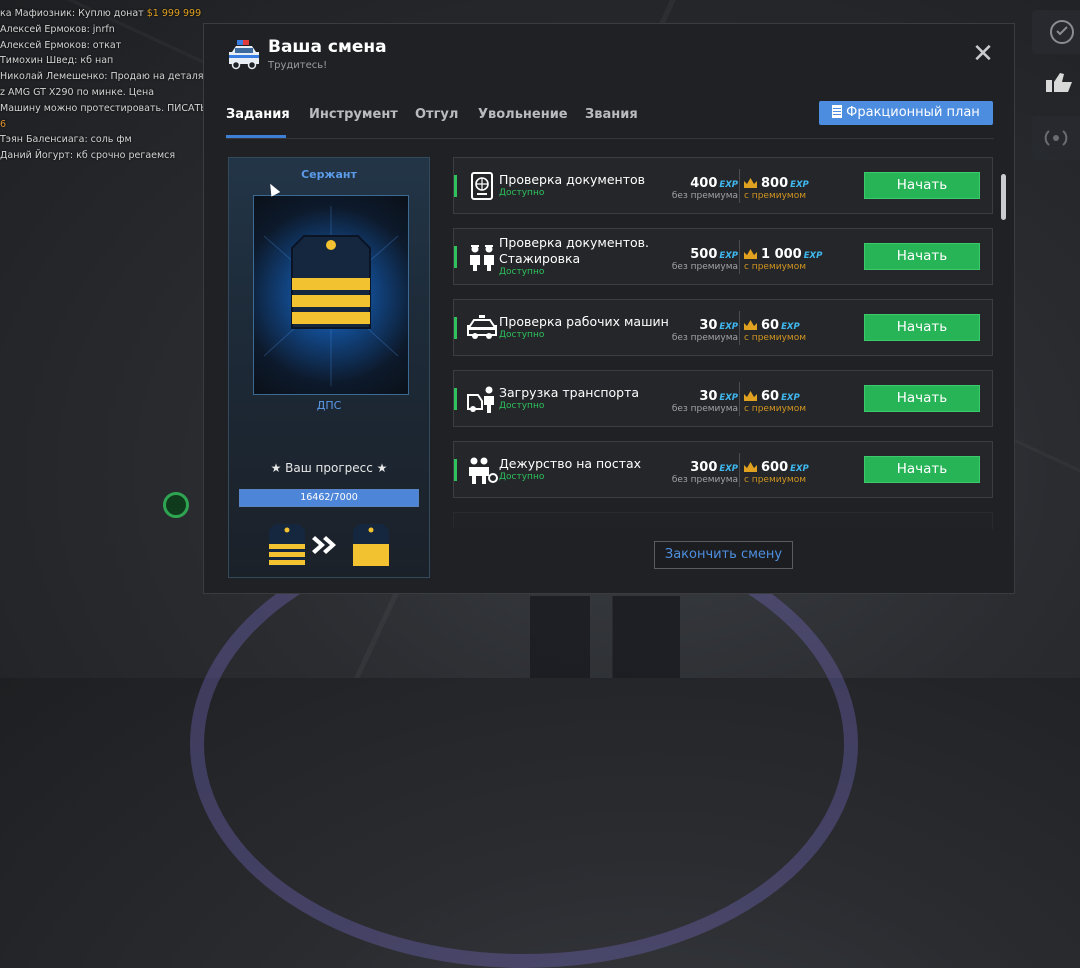  What do you see at coordinates (983, 54) in the screenshot?
I see `close-icon: ✕` at bounding box center [983, 54].